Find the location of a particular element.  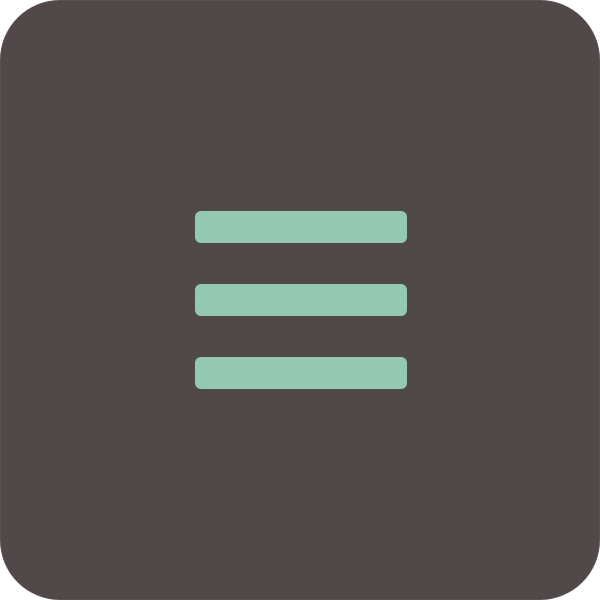

hamburger-menu-icon is located at coordinates (301, 300).